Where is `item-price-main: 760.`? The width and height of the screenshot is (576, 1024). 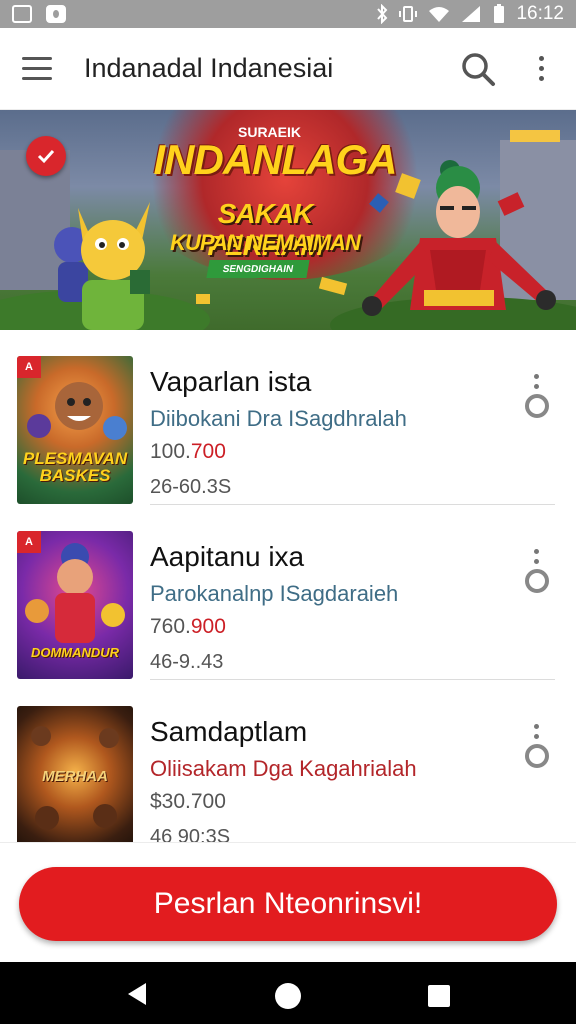 item-price-main: 760. is located at coordinates (170, 626).